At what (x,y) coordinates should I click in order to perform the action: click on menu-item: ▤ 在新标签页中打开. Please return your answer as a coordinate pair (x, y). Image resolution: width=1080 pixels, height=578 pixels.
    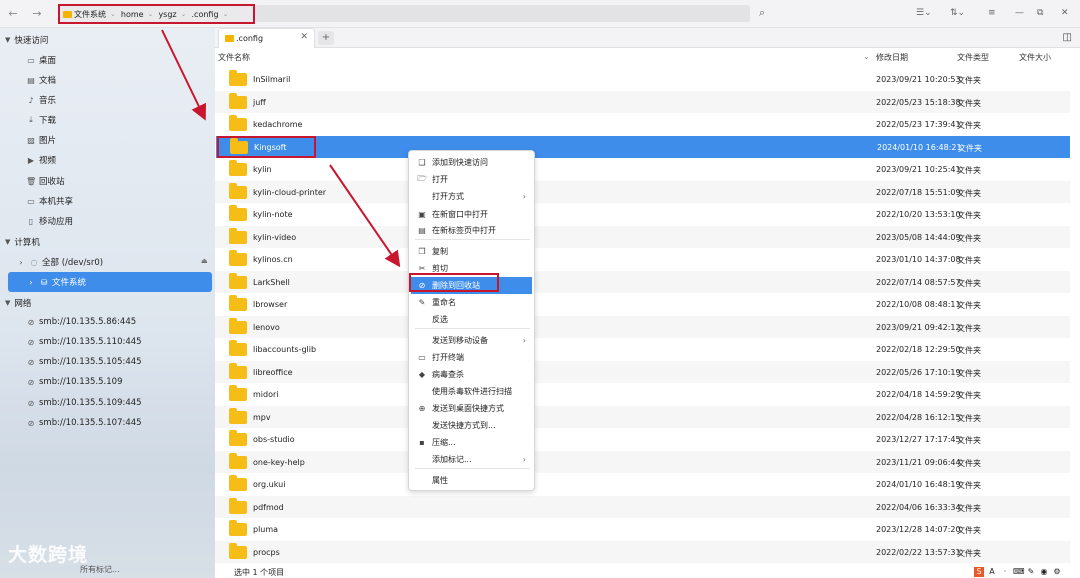
    Looking at the image, I should click on (471, 230).